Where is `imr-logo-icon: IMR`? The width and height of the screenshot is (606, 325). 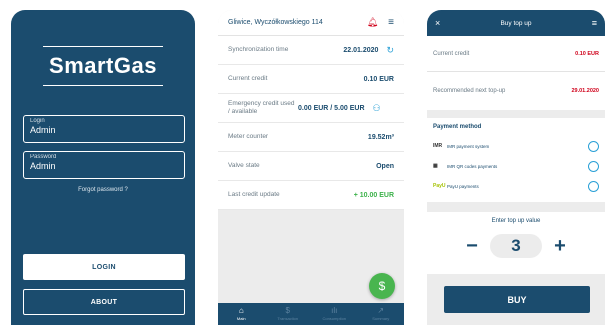 imr-logo-icon: IMR is located at coordinates (438, 146).